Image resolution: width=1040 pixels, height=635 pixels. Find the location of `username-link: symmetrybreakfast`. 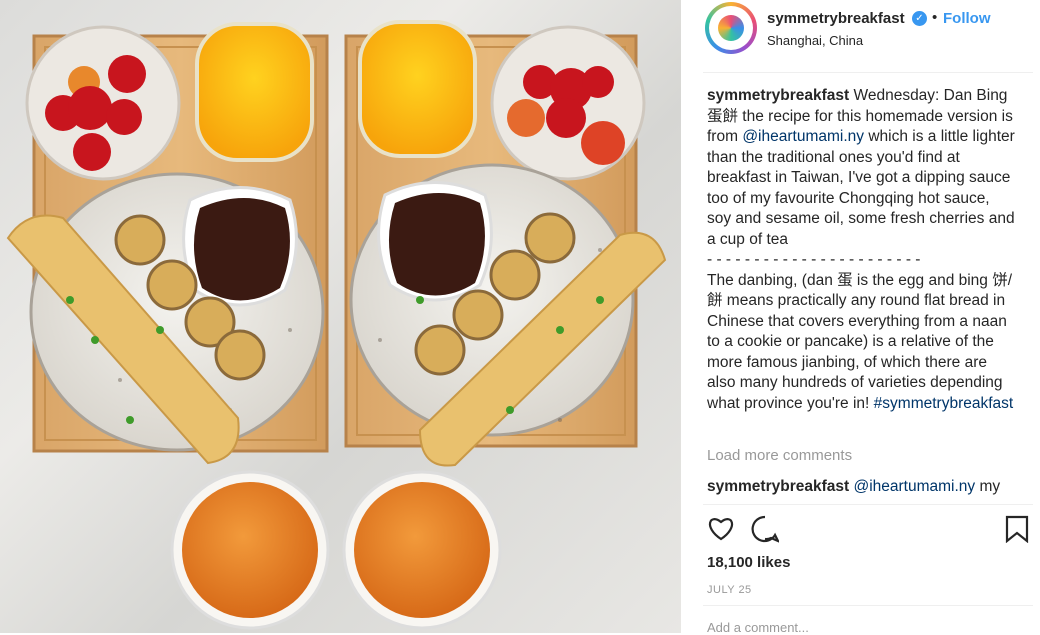

username-link: symmetrybreakfast is located at coordinates (836, 18).